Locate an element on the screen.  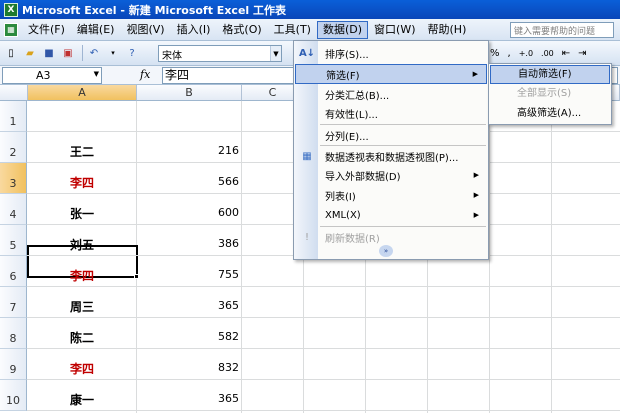
window-title: Microsoft Excel - 新建 Microsoft Excel 工作表 is located at coordinates (154, 10).